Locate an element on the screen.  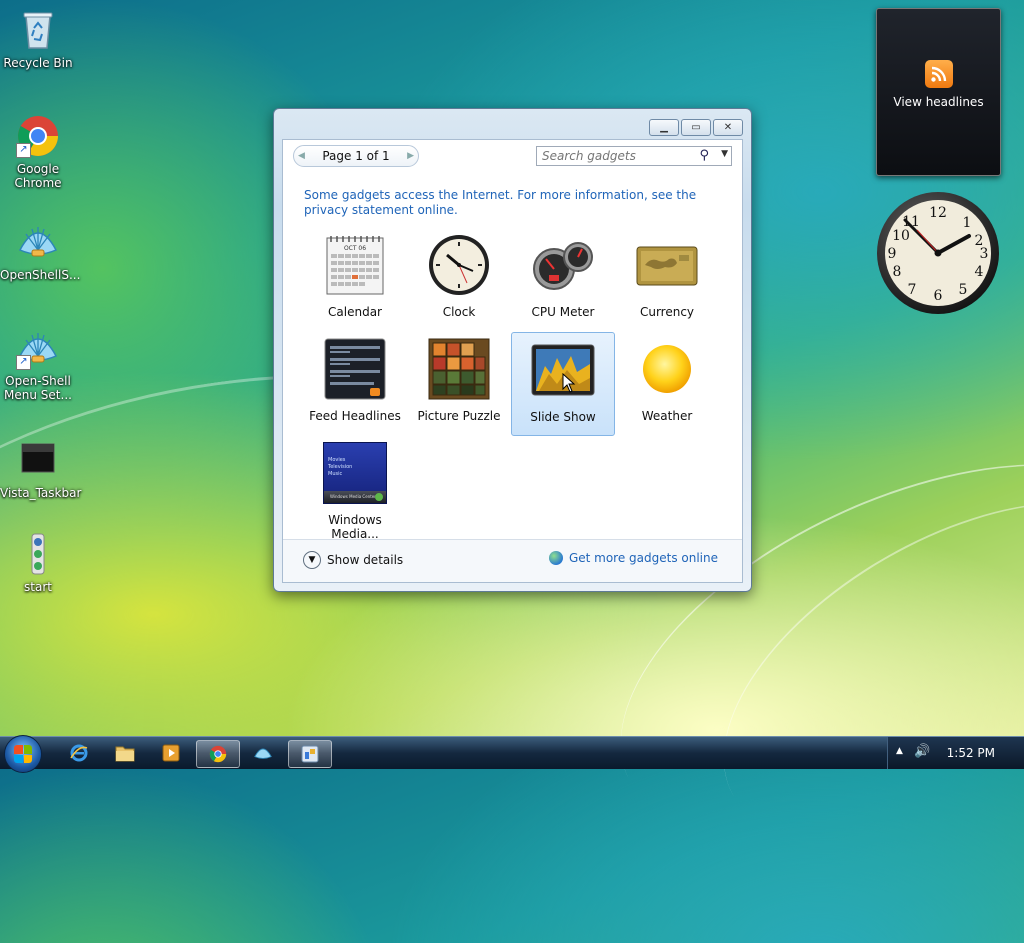
get-more-gadgets-link: Get more gadgets online is located at coordinates (633, 558).